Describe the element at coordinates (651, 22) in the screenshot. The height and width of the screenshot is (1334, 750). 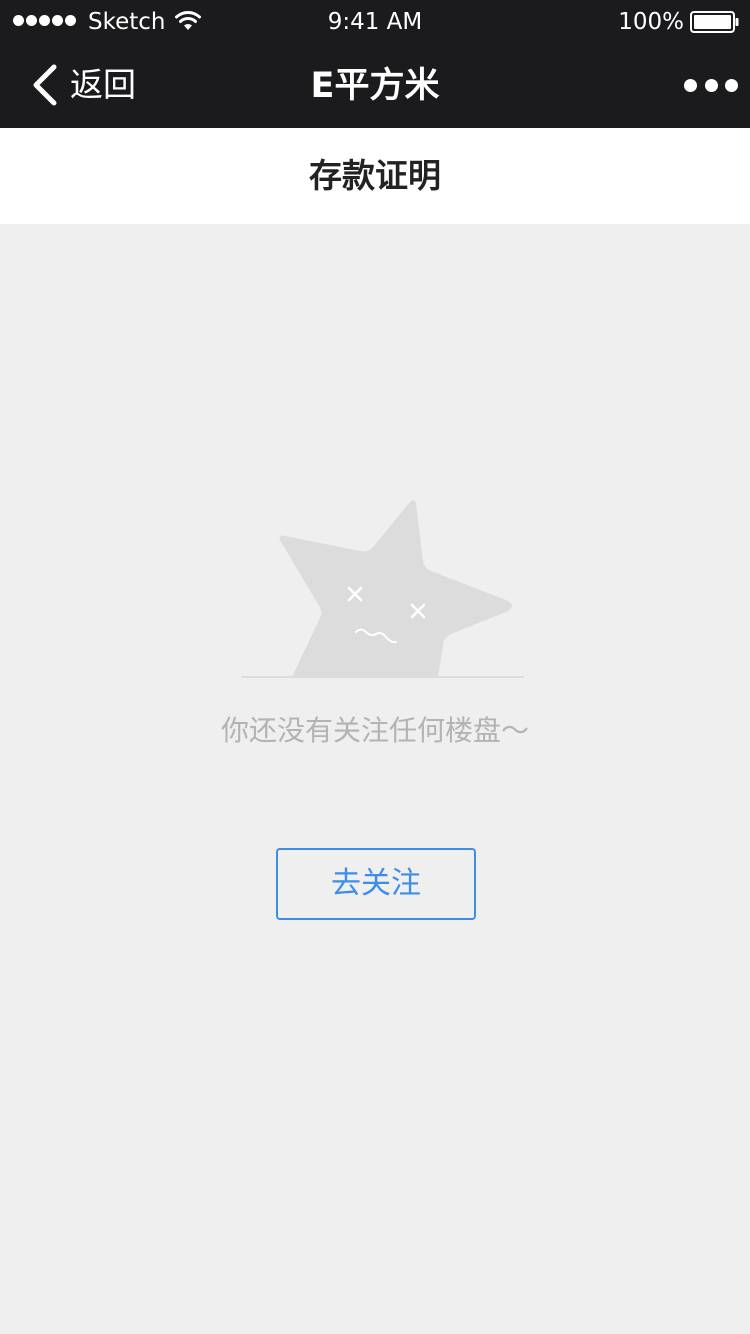
I see `battery-percentage: 100%` at that location.